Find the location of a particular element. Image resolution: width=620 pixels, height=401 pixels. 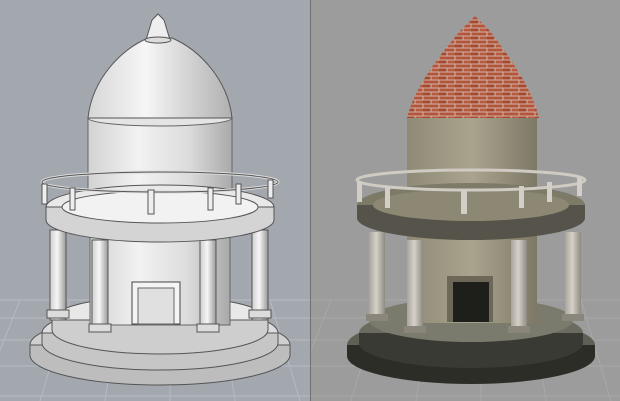

brick-dome is located at coordinates (473, 67).